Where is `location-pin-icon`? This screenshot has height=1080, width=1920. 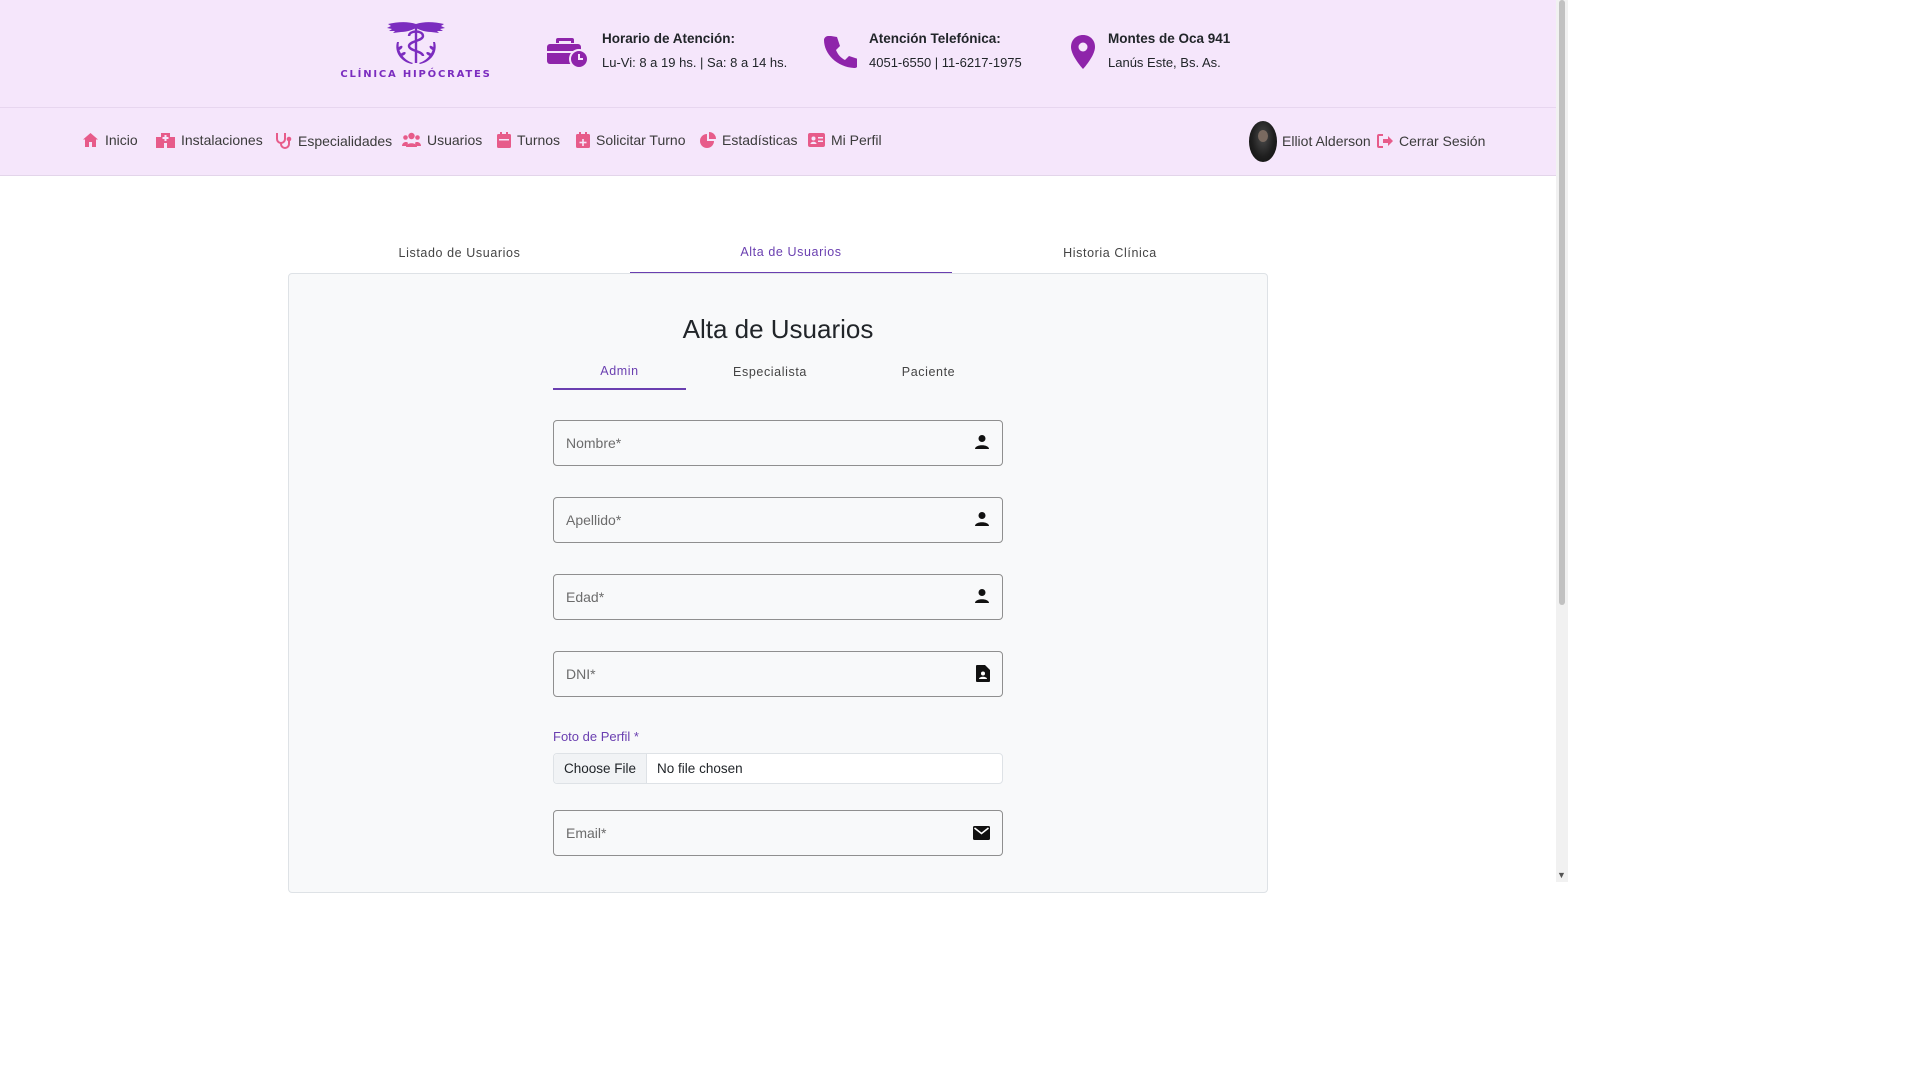 location-pin-icon is located at coordinates (1083, 54).